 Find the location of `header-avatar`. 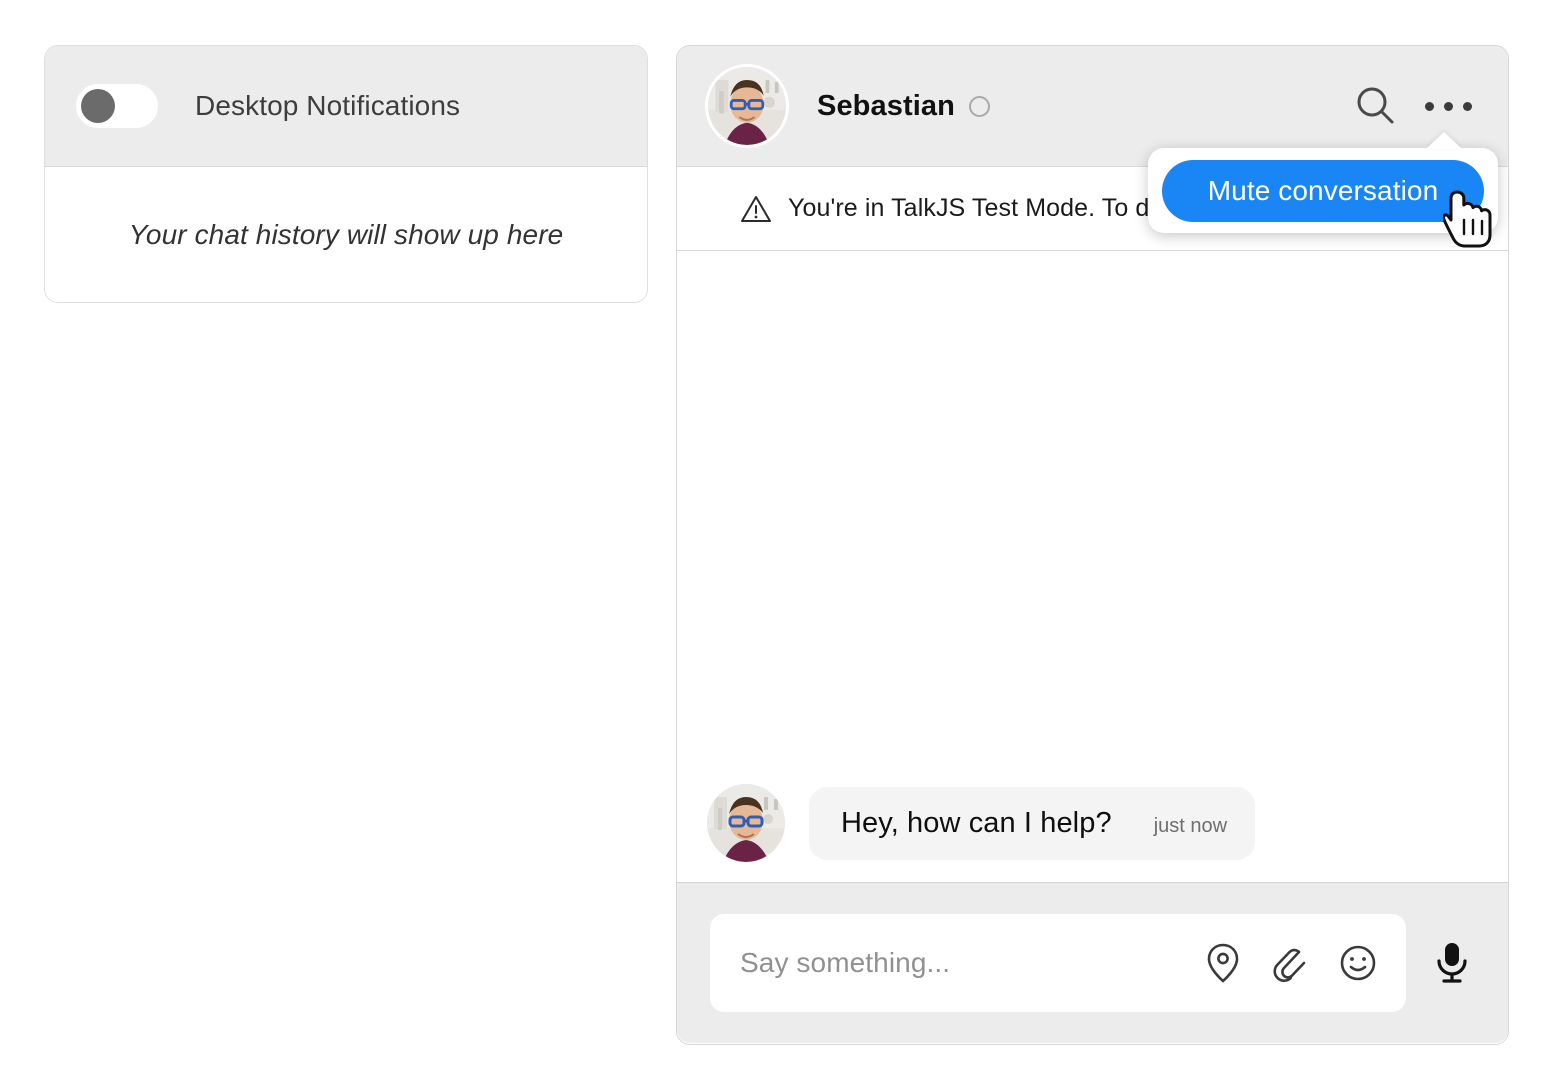

header-avatar is located at coordinates (747, 106).